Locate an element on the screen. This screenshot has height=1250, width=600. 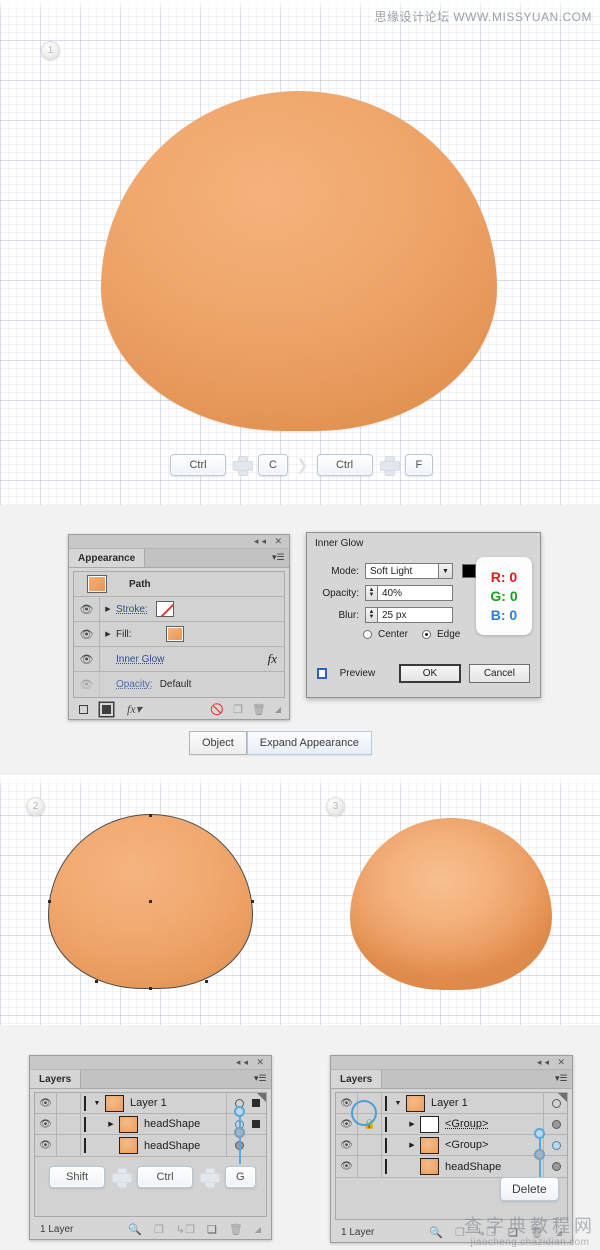
expand-appearance-button: Expand Appearance is located at coordinates (309, 743).